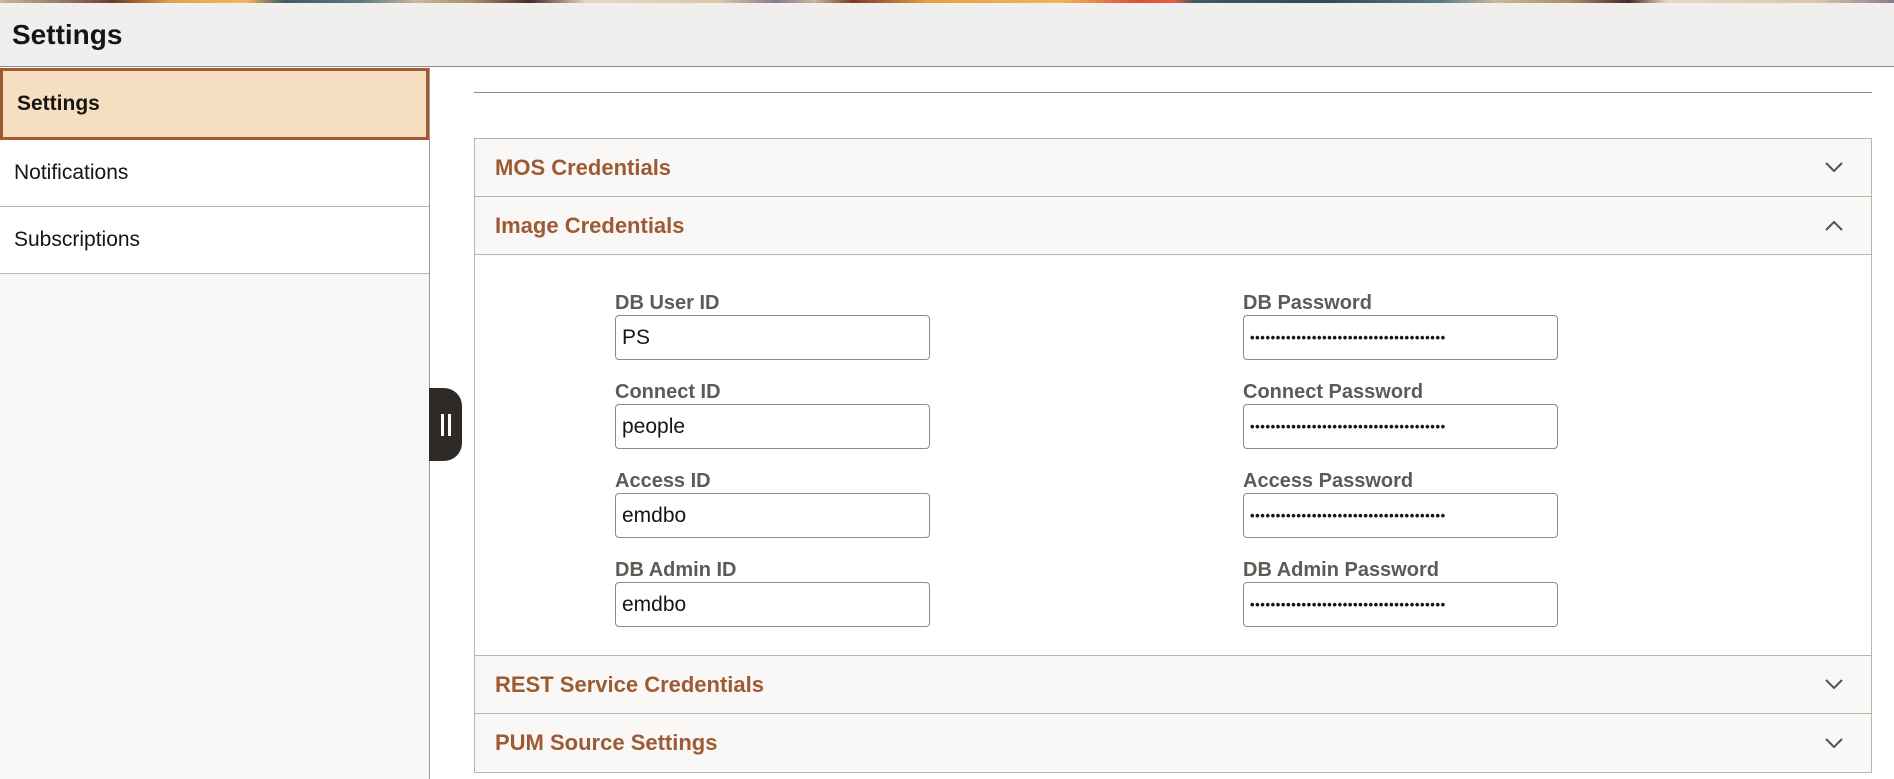 This screenshot has width=1894, height=779. What do you see at coordinates (1400, 604) in the screenshot?
I see `db-admin-password-input` at bounding box center [1400, 604].